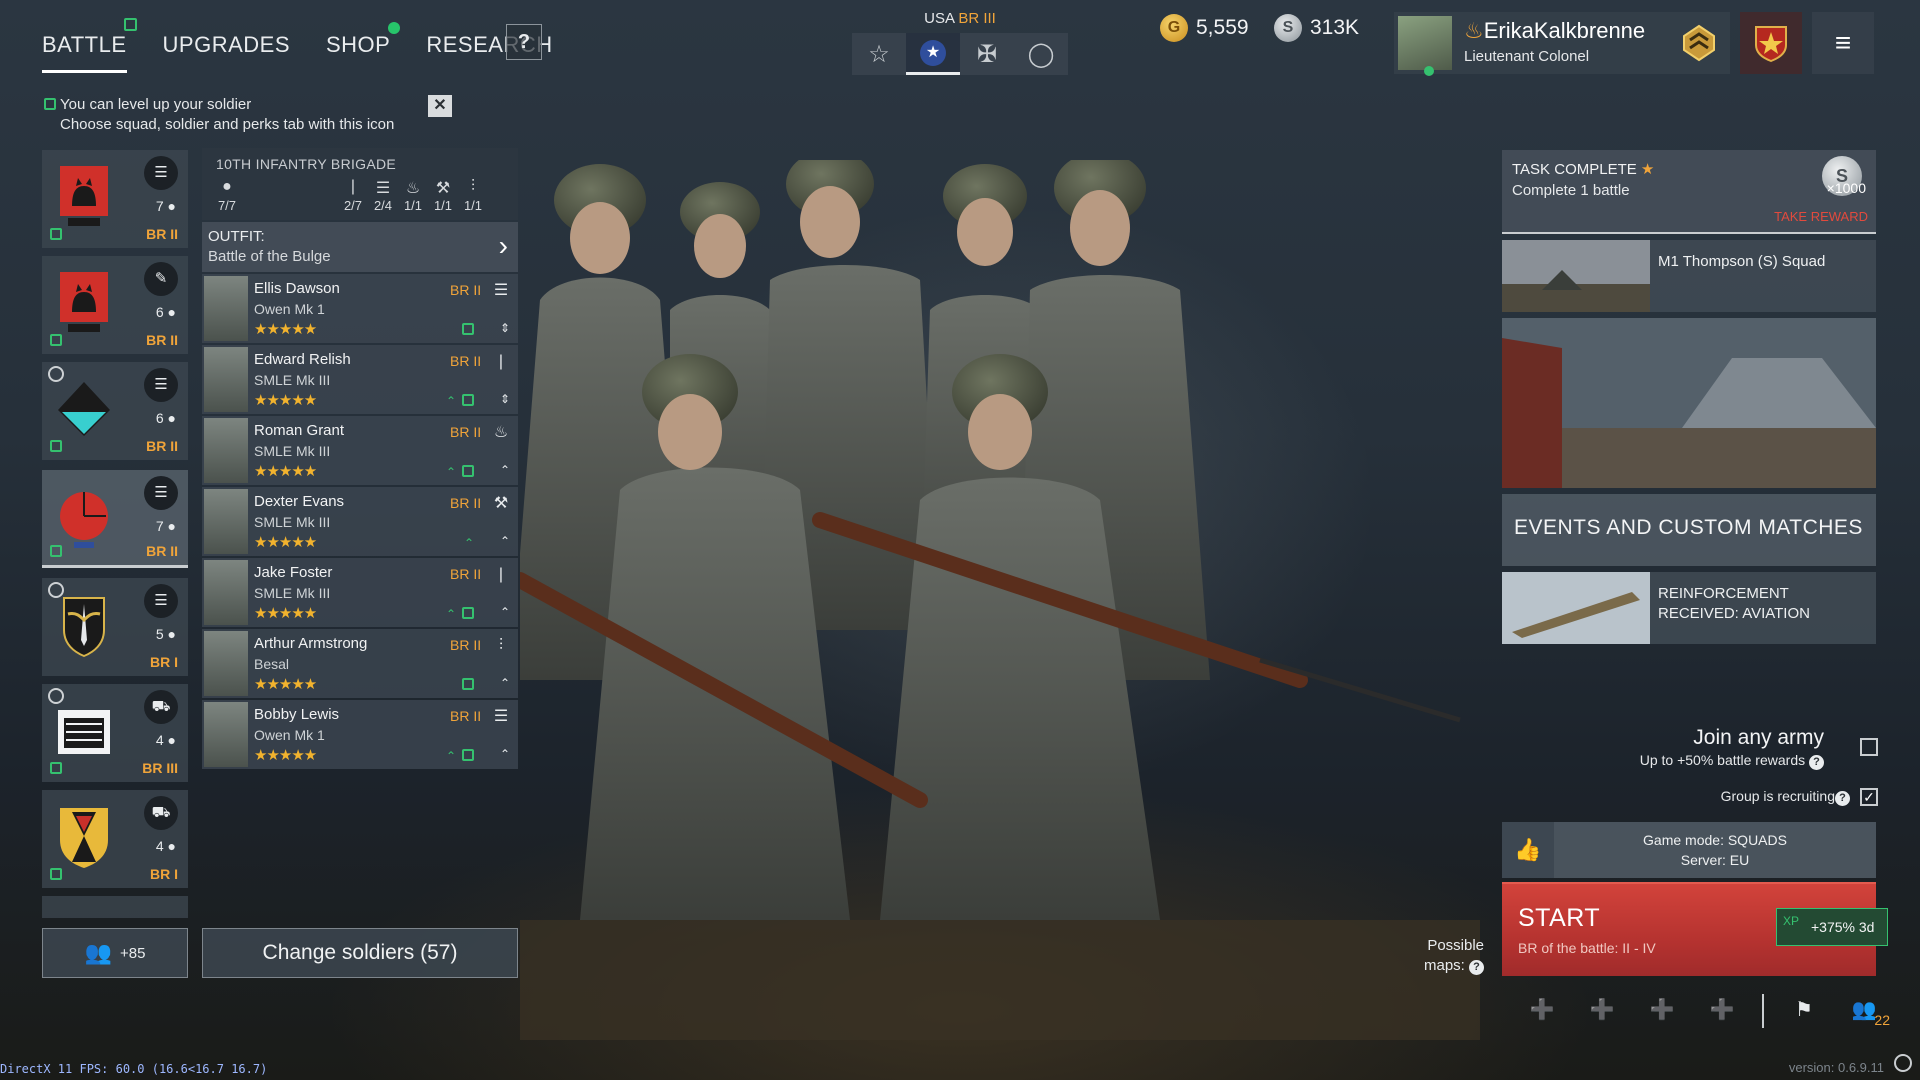  Describe the element at coordinates (879, 54) in the screenshot. I see `star-outline-icon: ☆` at that location.